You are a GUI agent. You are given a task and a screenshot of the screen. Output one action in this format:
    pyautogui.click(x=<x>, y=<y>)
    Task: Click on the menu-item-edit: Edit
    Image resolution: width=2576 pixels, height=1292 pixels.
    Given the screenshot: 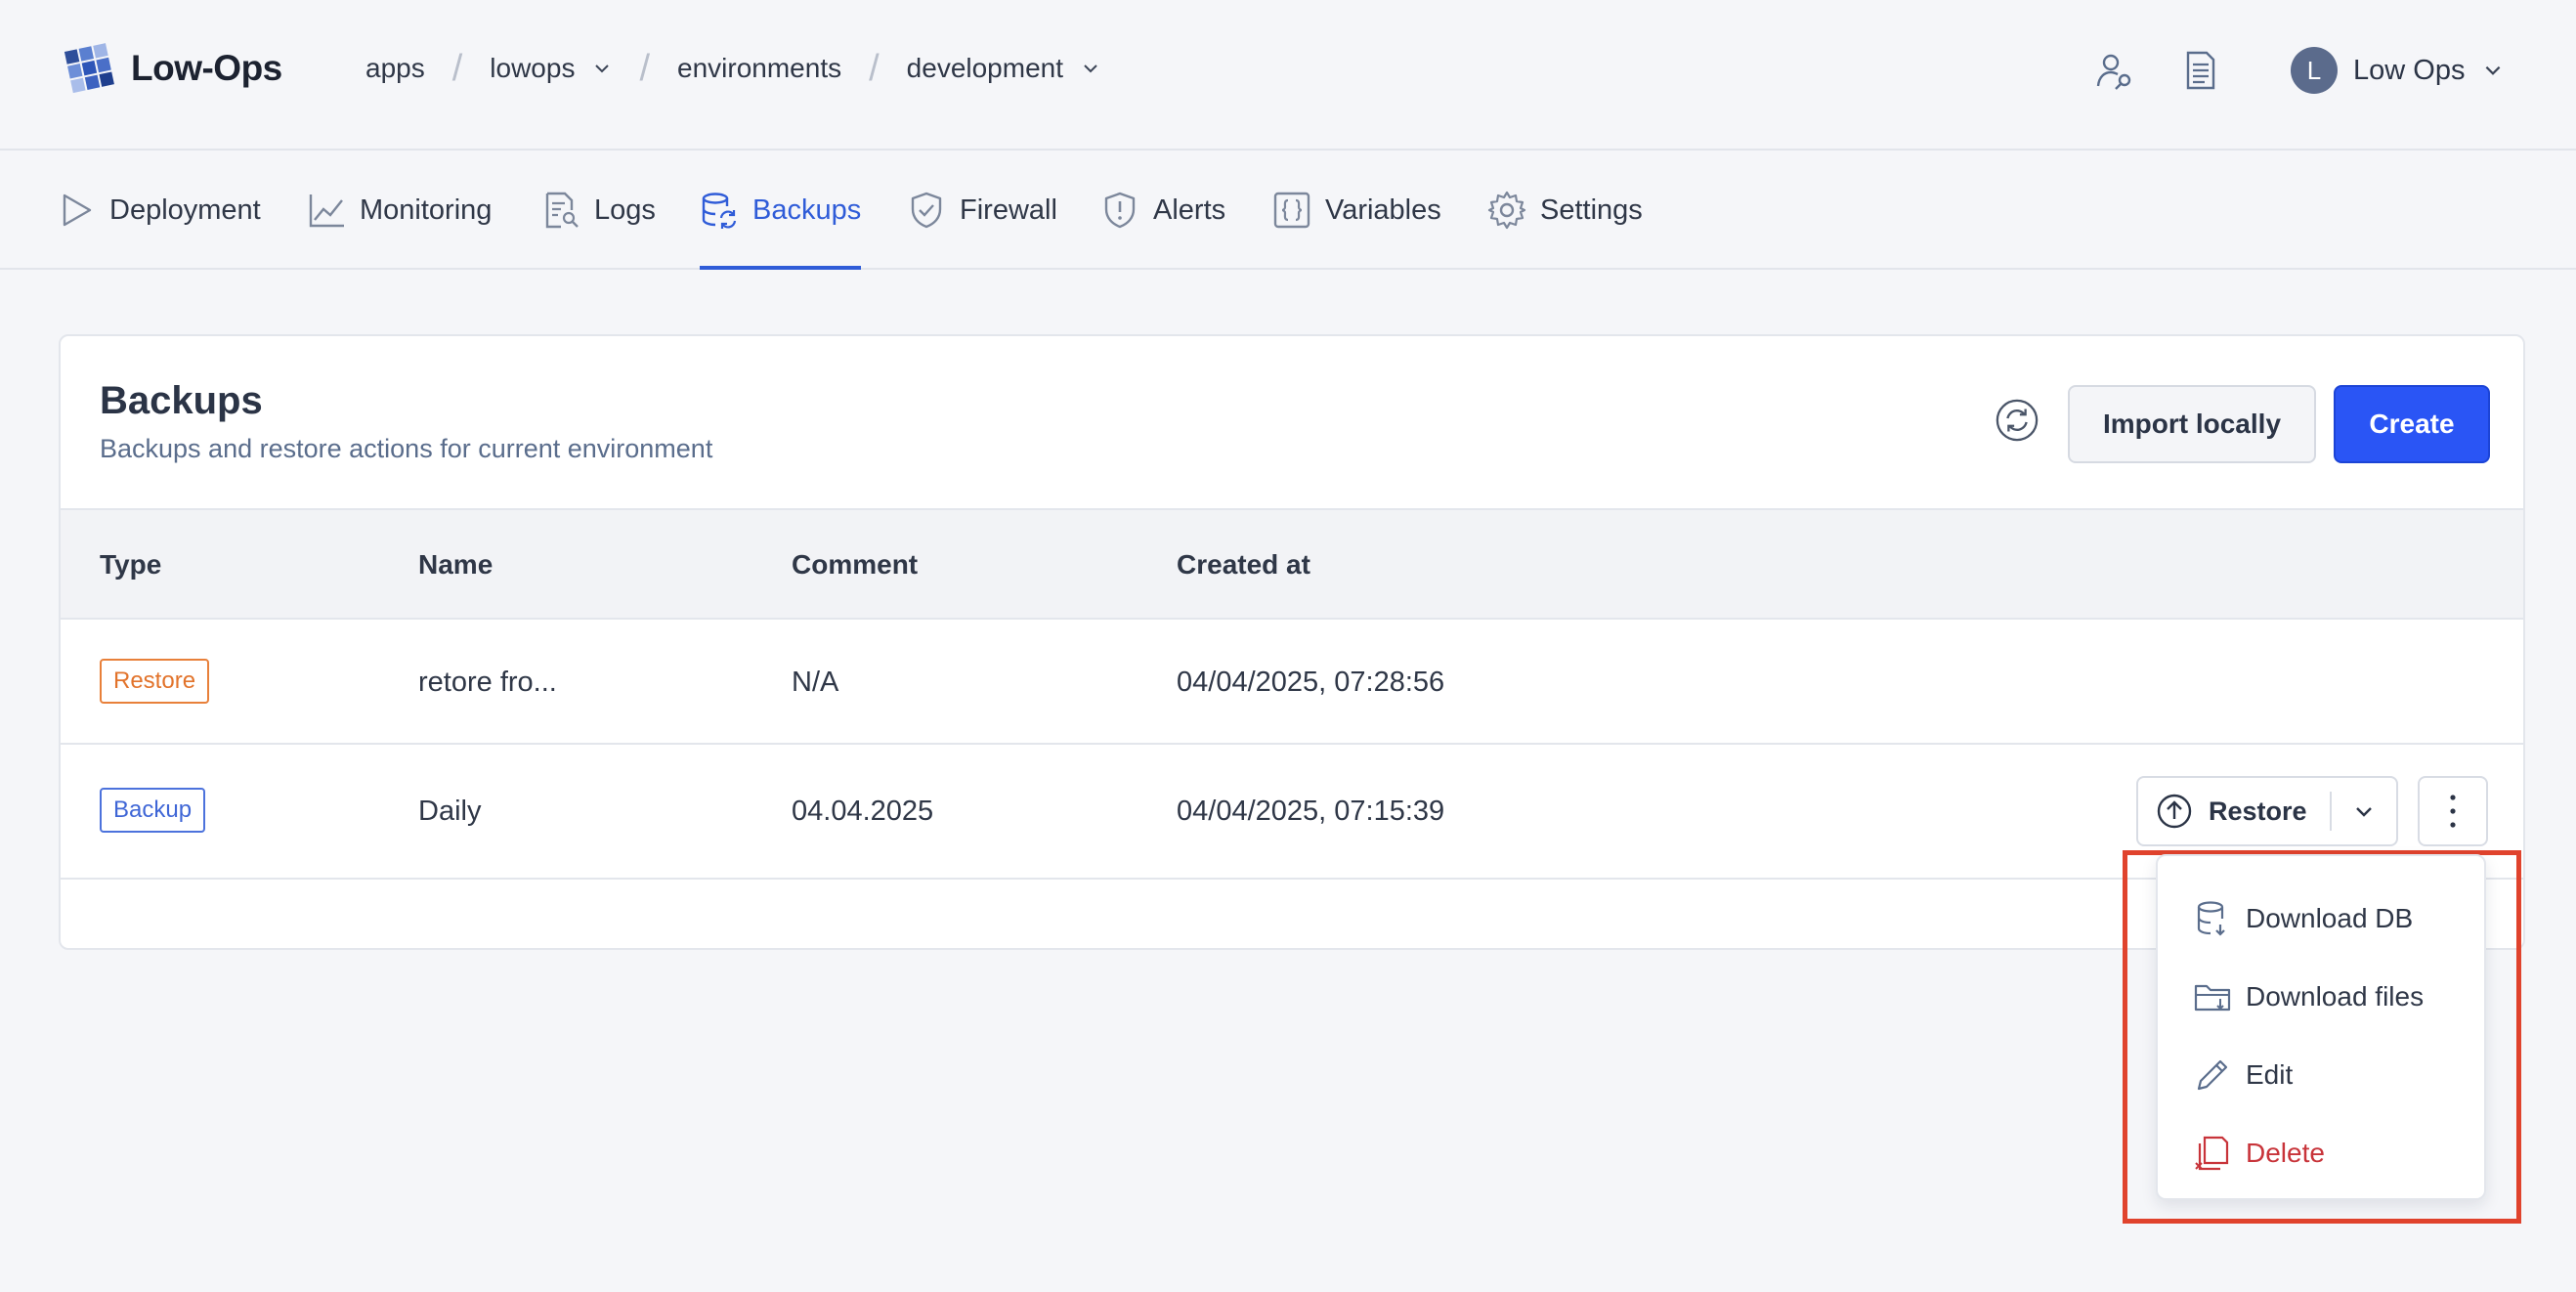 What is the action you would take?
    pyautogui.click(x=2243, y=1075)
    